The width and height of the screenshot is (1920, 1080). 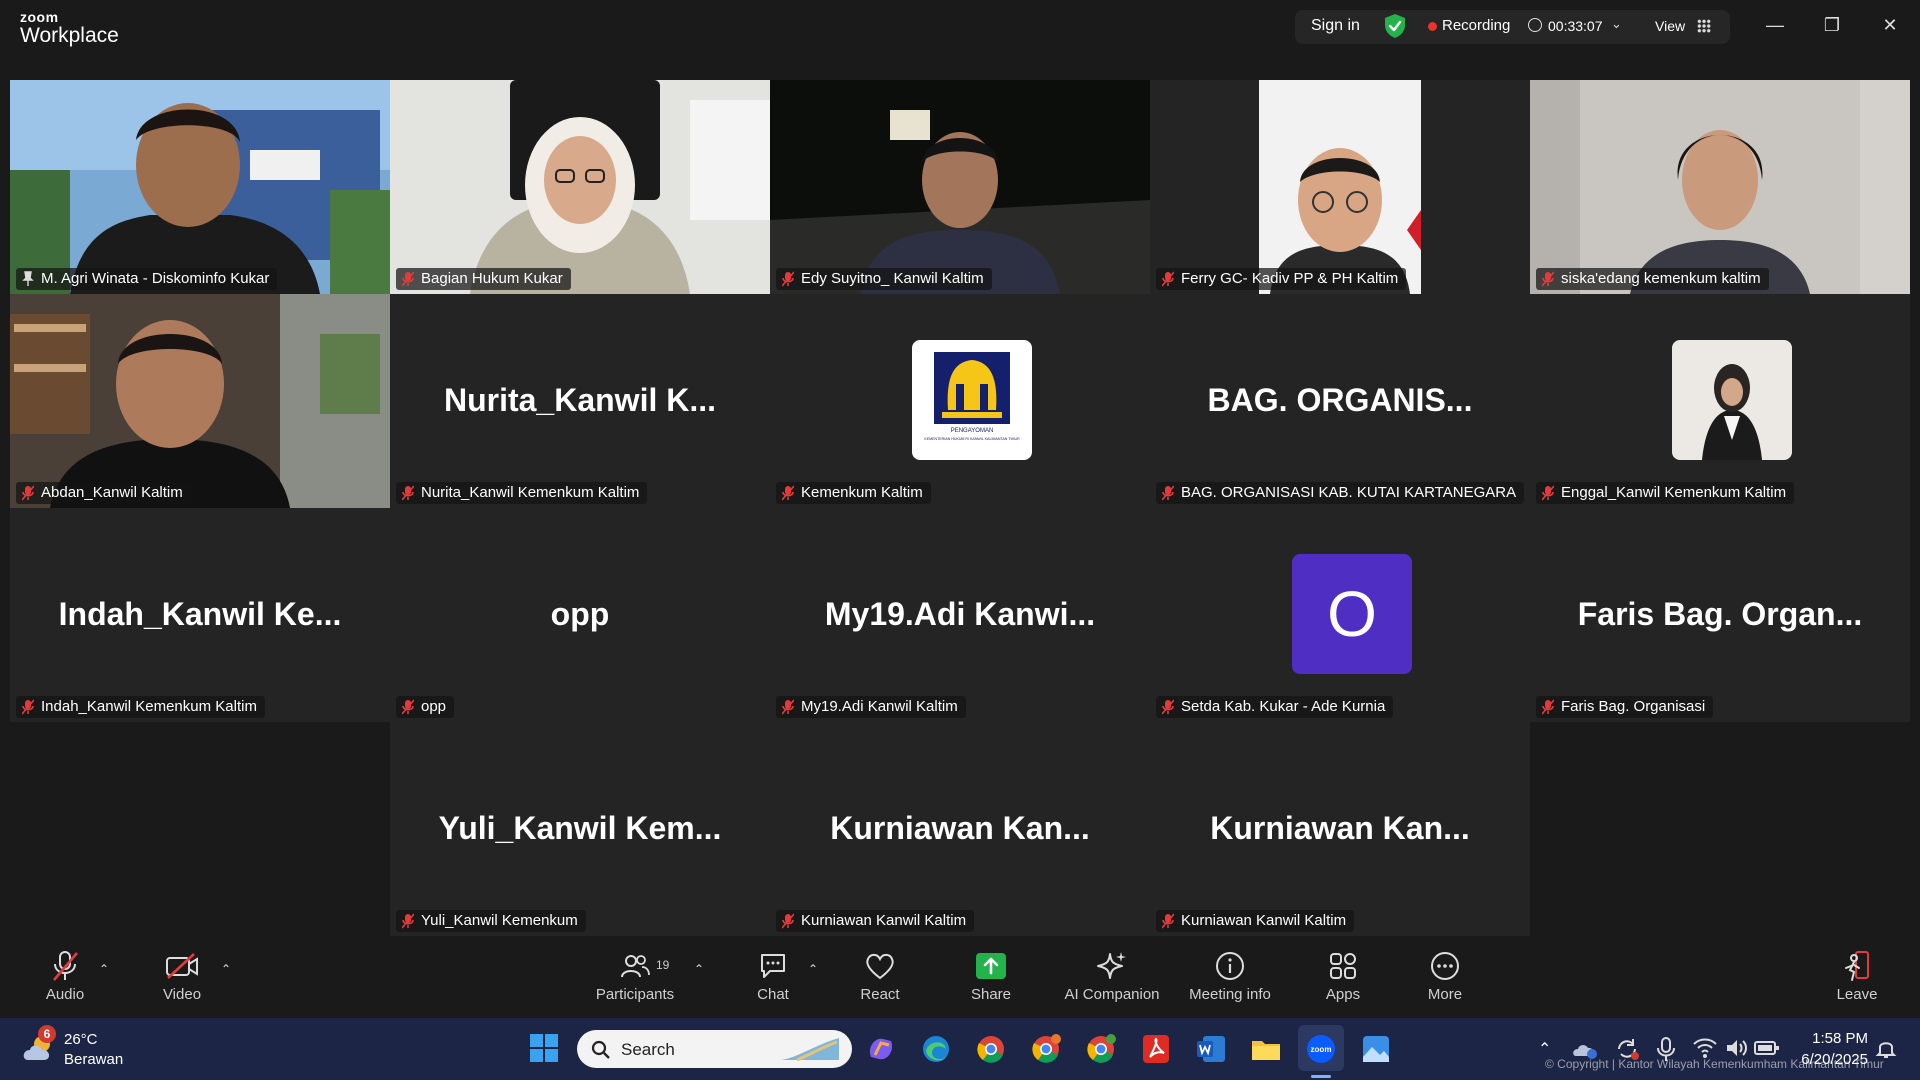 I want to click on battery-icon, so click(x=1767, y=1048).